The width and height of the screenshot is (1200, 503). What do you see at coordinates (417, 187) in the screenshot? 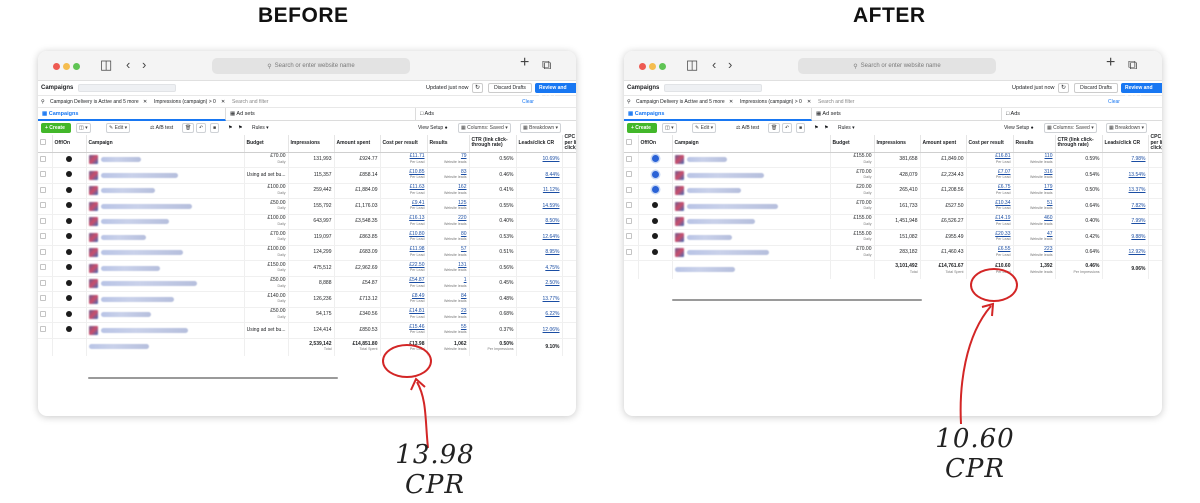
I see `cpr-value: £11.63` at bounding box center [417, 187].